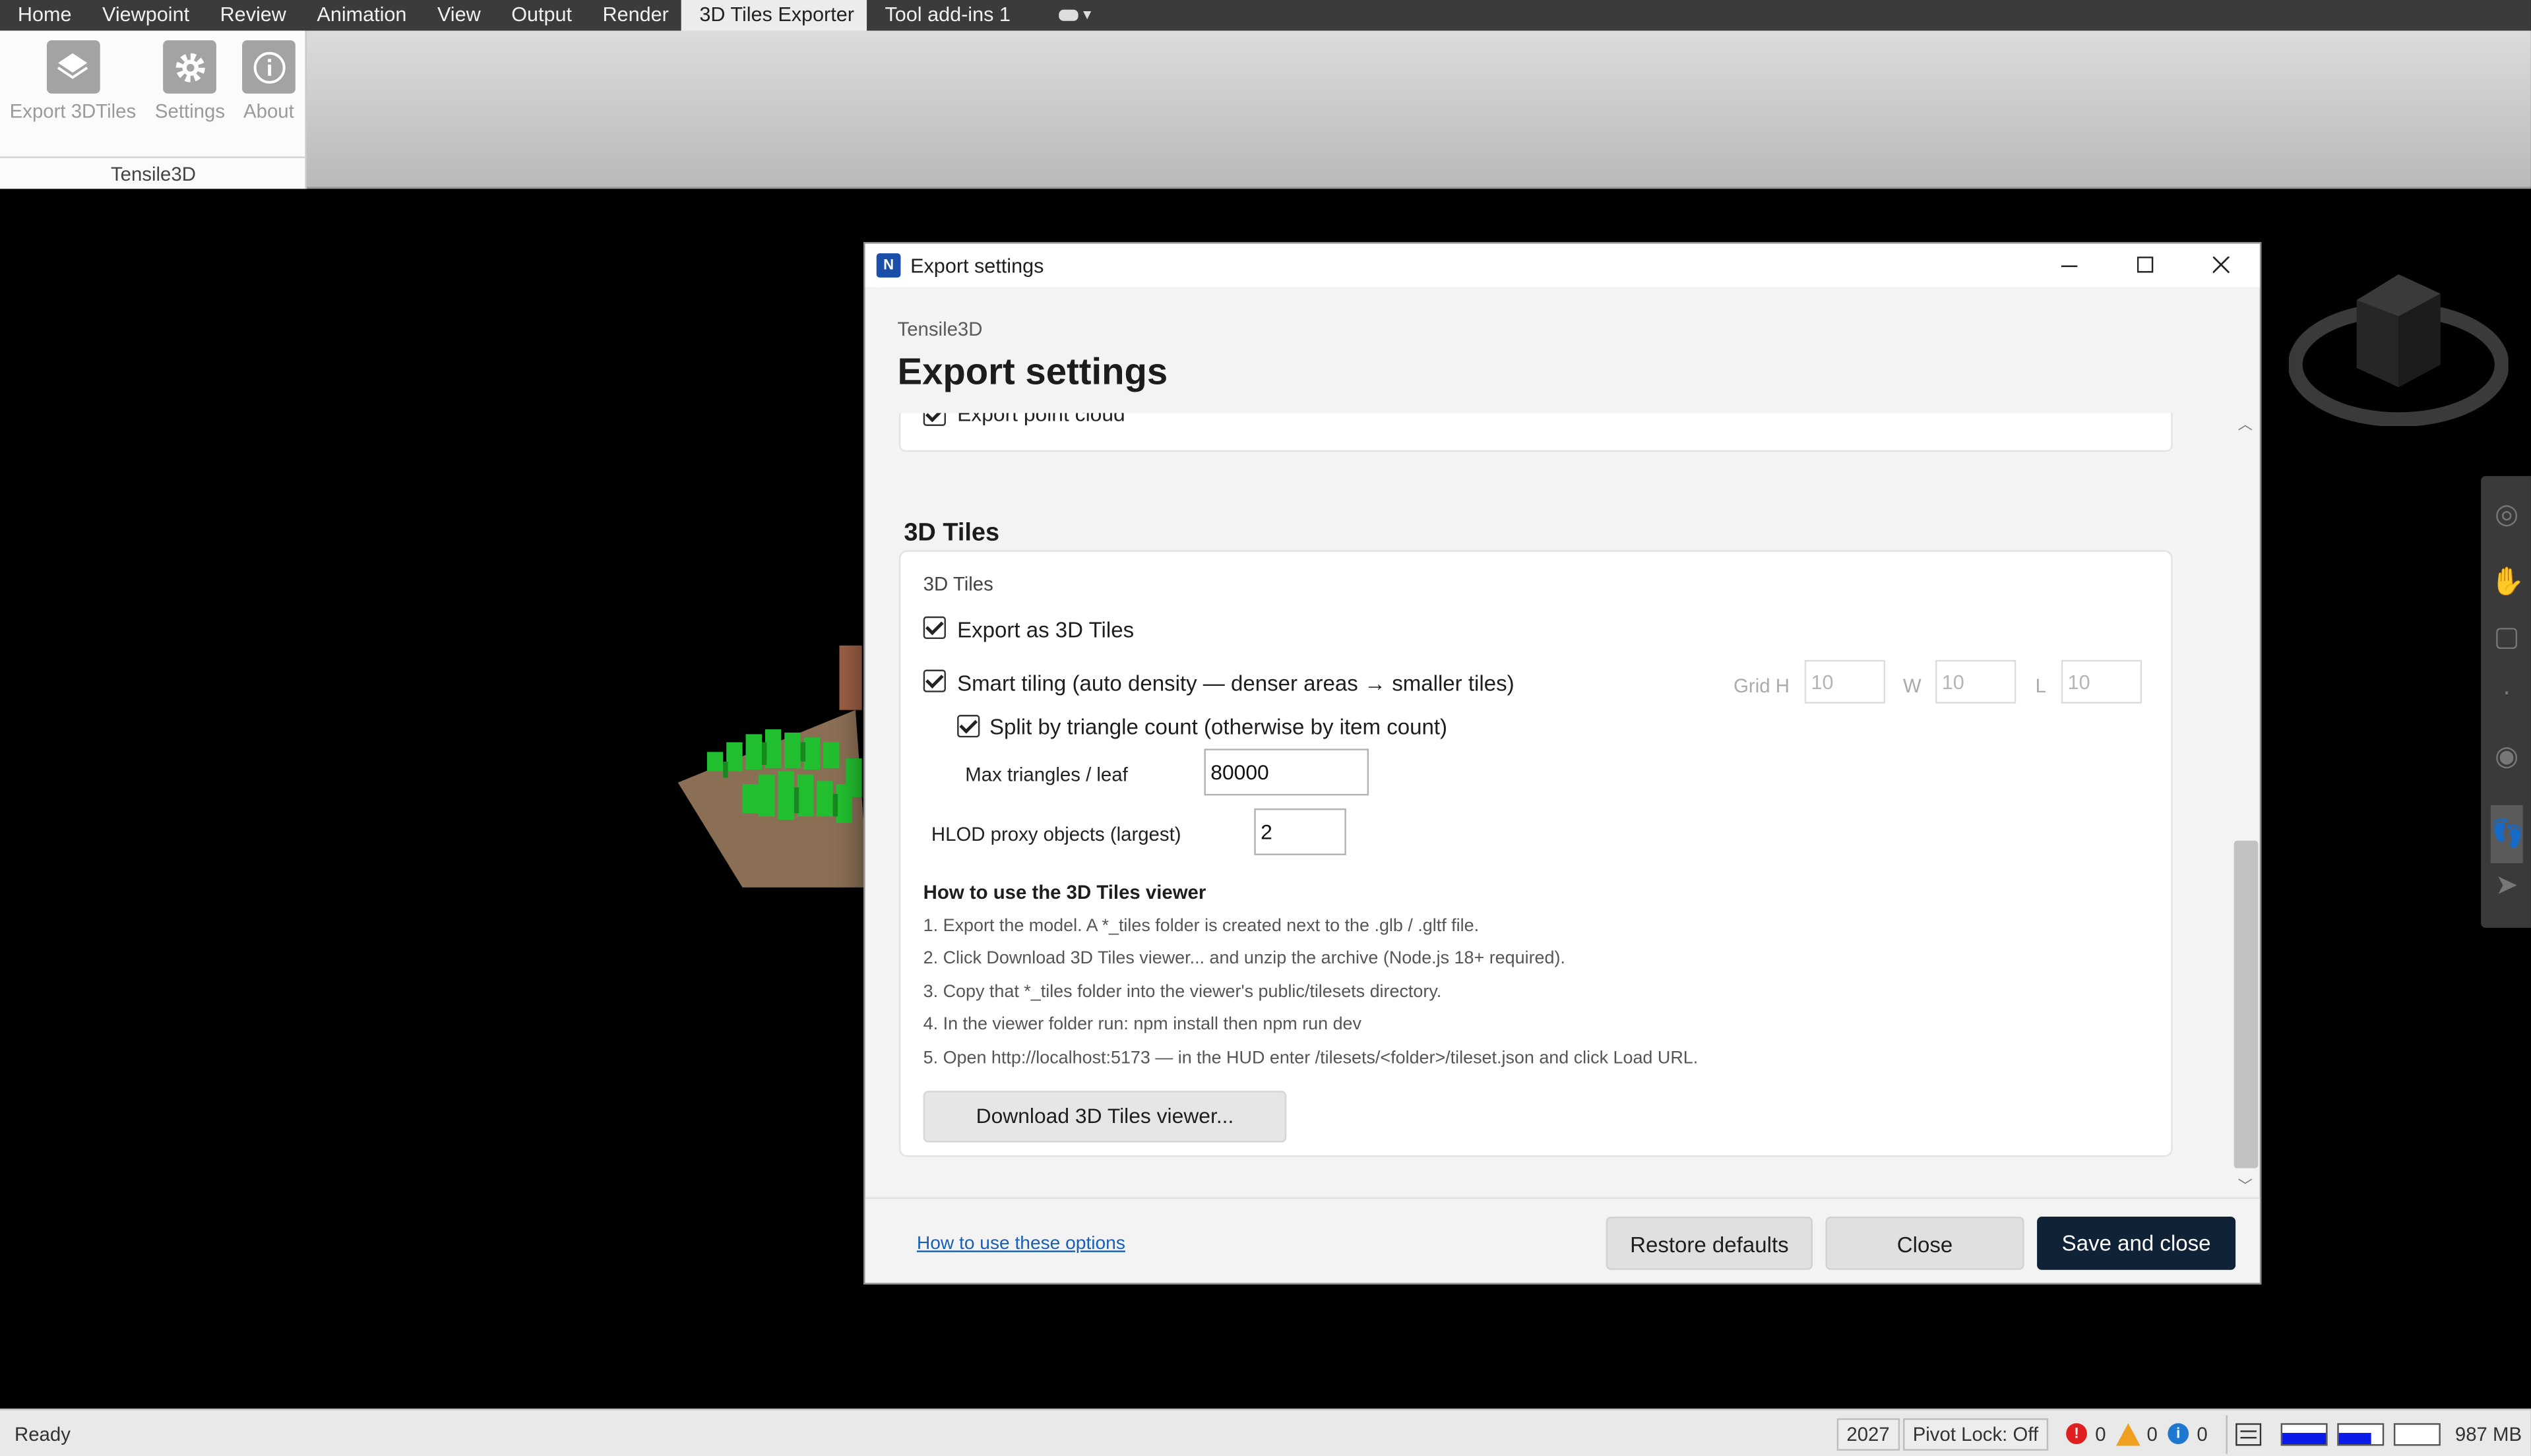 This screenshot has height=1456, width=2531. What do you see at coordinates (2246, 806) in the screenshot?
I see `vertical-scrollbar: ︿ ﹀` at bounding box center [2246, 806].